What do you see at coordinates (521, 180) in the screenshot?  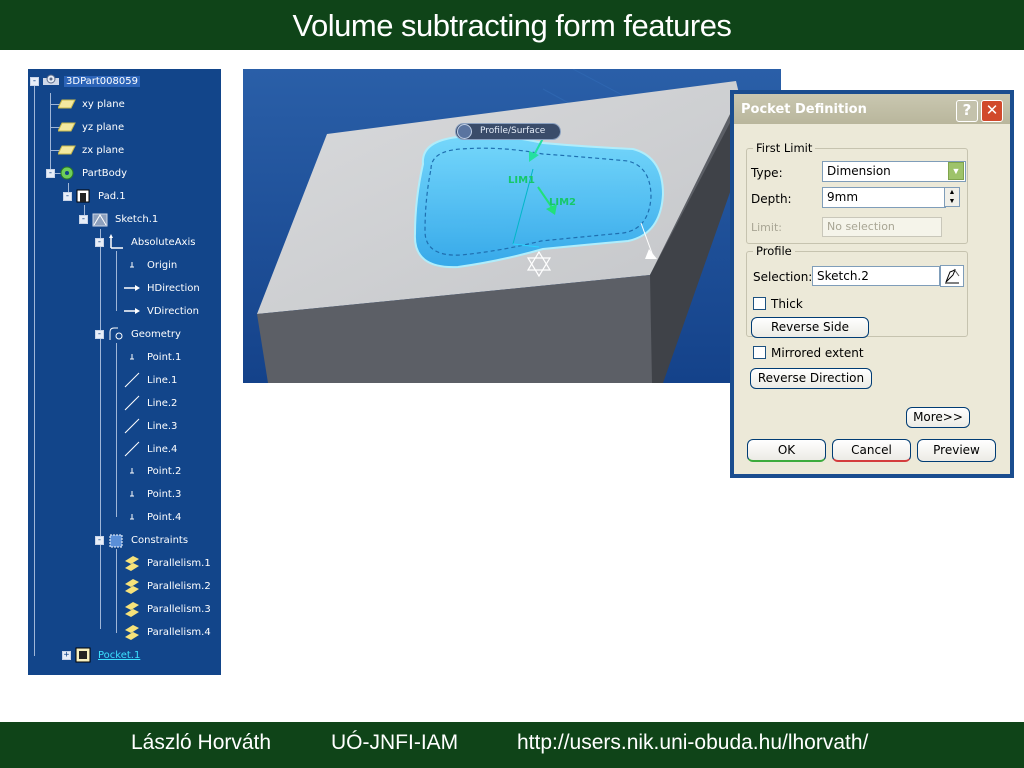 I see `lim1-label: LIM1` at bounding box center [521, 180].